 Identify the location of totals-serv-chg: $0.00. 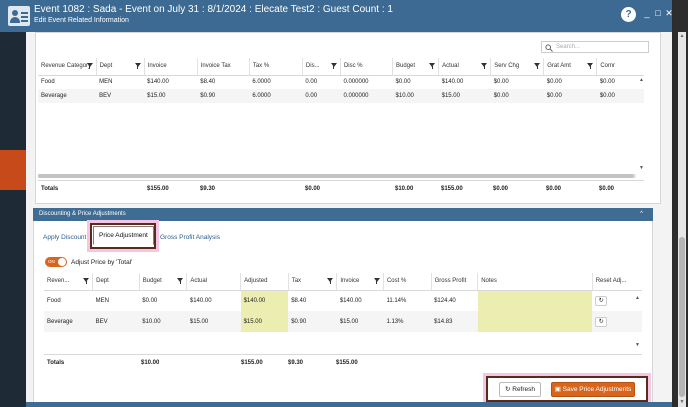
(501, 189).